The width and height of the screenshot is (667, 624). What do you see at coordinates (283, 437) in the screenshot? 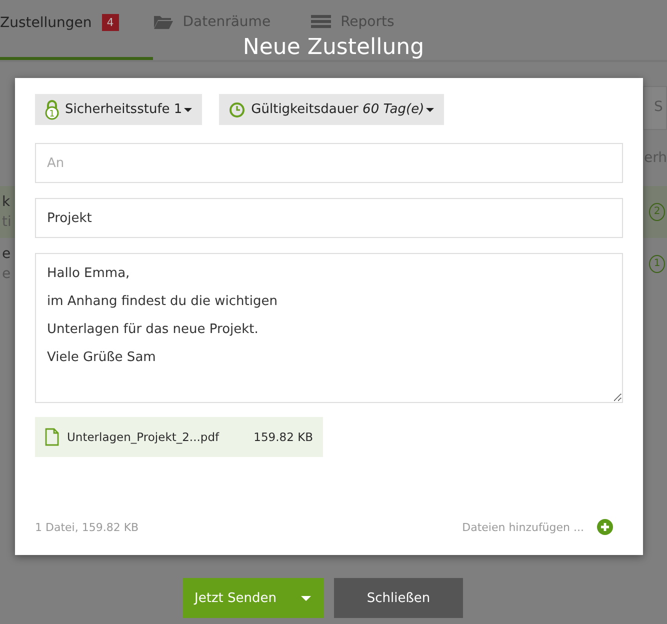
I see `file-size: 159.82 KB` at bounding box center [283, 437].